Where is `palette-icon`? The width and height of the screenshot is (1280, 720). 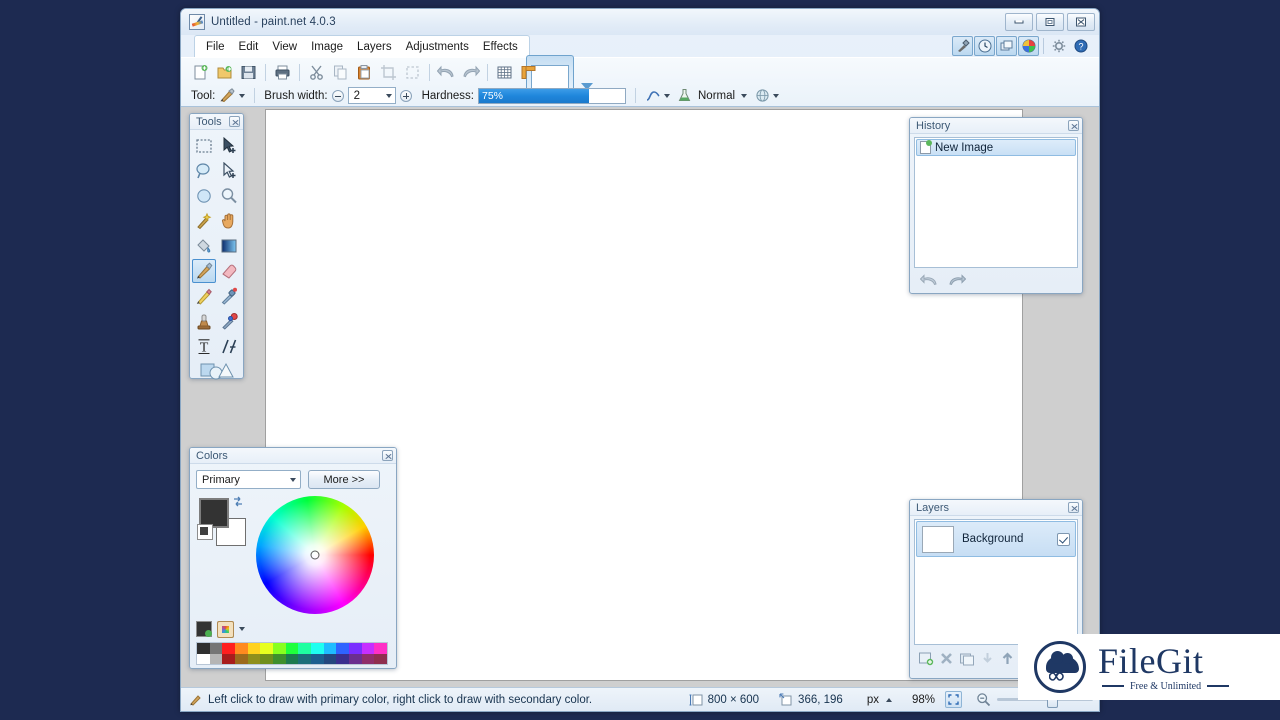
palette-icon is located at coordinates (225, 629).